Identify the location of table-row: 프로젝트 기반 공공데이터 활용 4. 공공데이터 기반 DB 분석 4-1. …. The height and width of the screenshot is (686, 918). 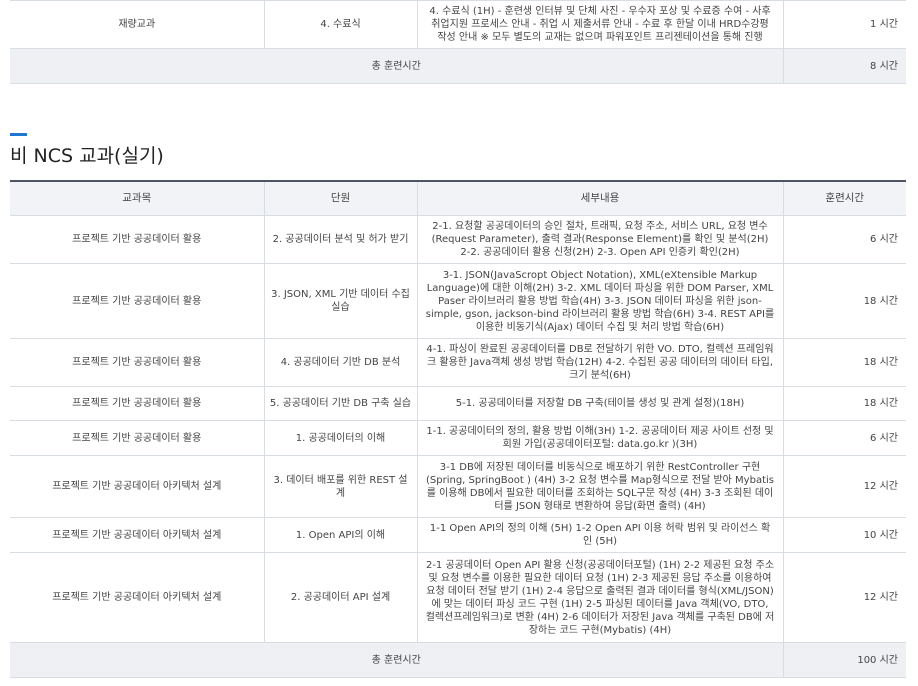
(458, 362).